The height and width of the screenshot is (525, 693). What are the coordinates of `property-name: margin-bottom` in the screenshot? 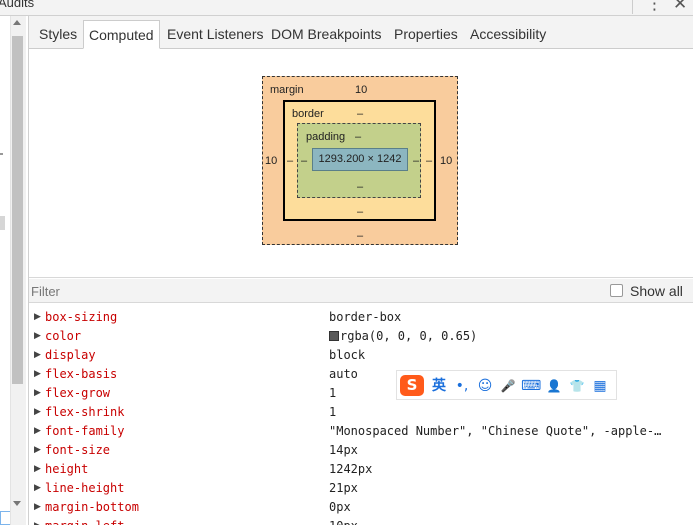 It's located at (92, 507).